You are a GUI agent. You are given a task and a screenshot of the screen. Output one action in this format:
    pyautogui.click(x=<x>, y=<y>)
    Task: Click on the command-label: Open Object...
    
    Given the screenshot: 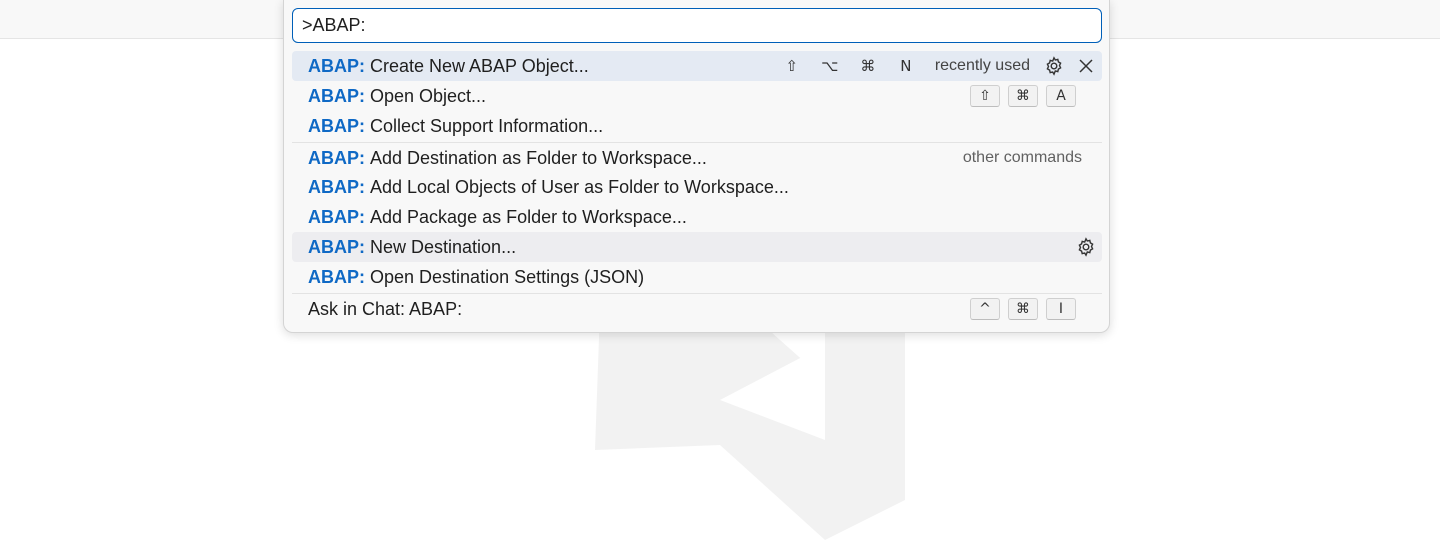 What is the action you would take?
    pyautogui.click(x=428, y=95)
    